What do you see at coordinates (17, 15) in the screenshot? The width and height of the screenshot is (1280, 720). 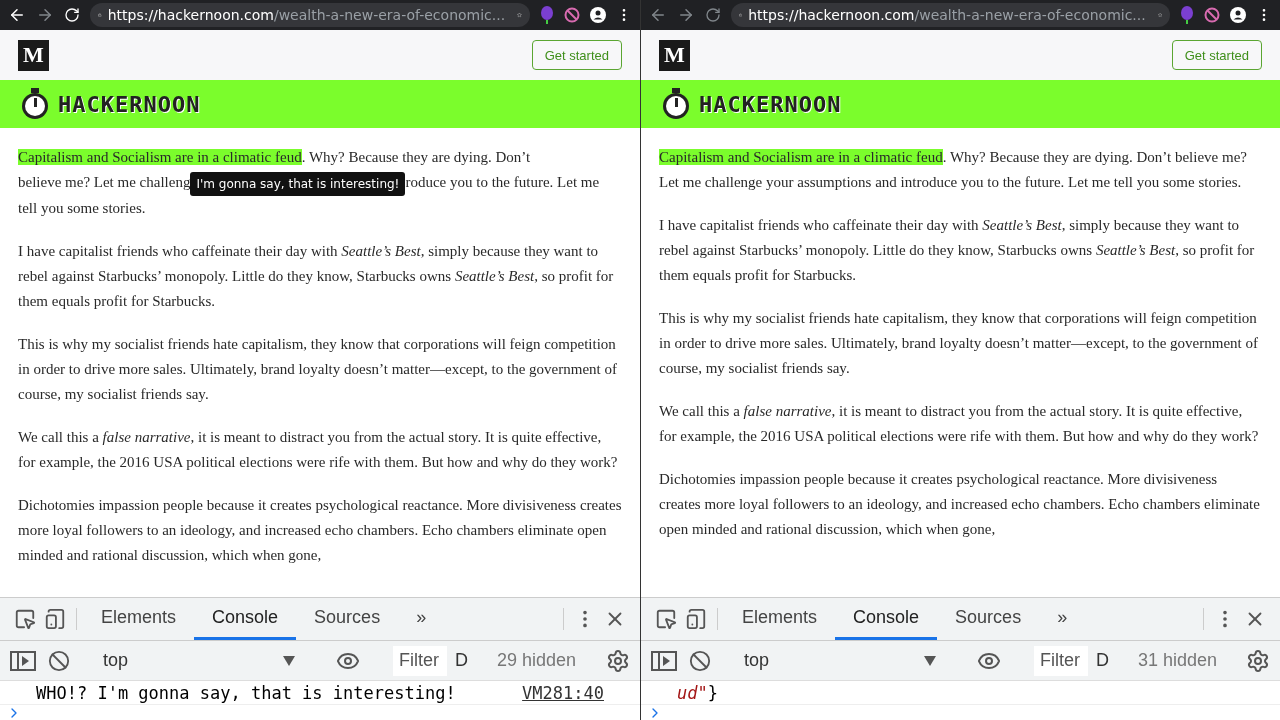 I see `back-icon` at bounding box center [17, 15].